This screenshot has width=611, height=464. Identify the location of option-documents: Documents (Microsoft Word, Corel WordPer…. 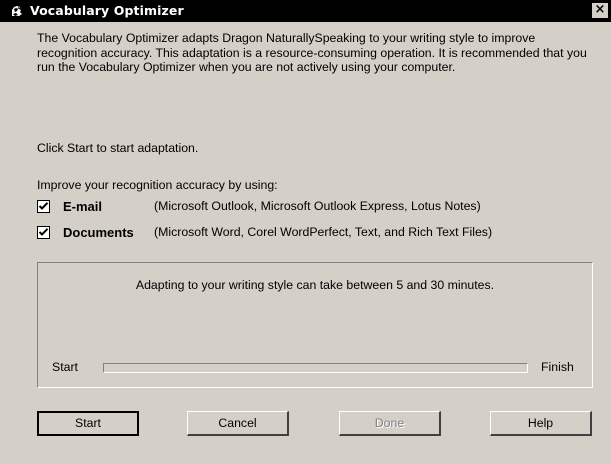
(297, 233).